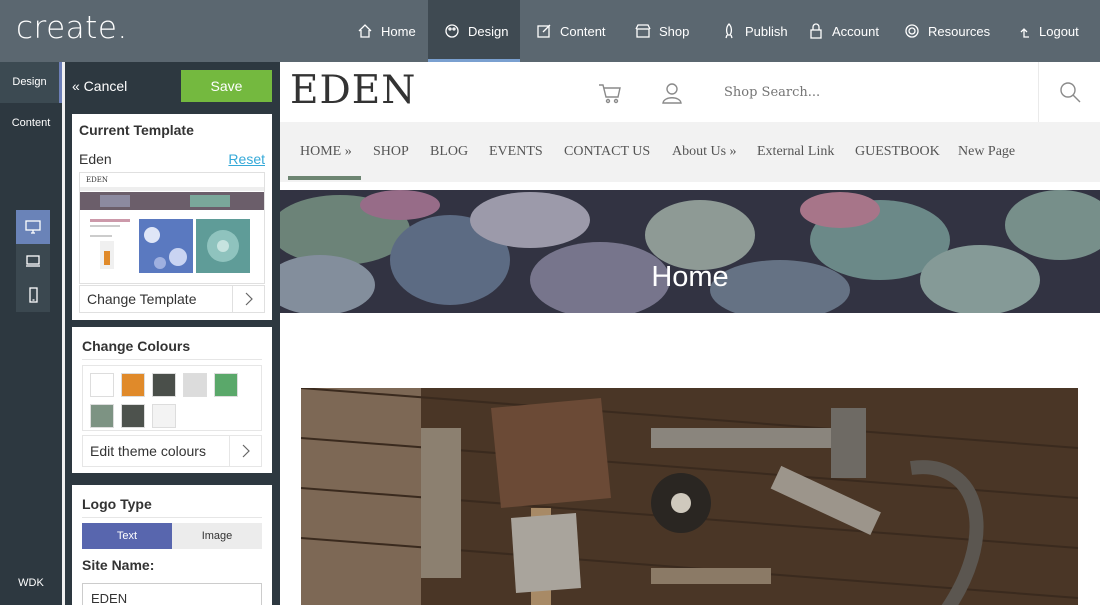 Image resolution: width=1100 pixels, height=605 pixels. What do you see at coordinates (95, 159) in the screenshot?
I see `template-name: Eden` at bounding box center [95, 159].